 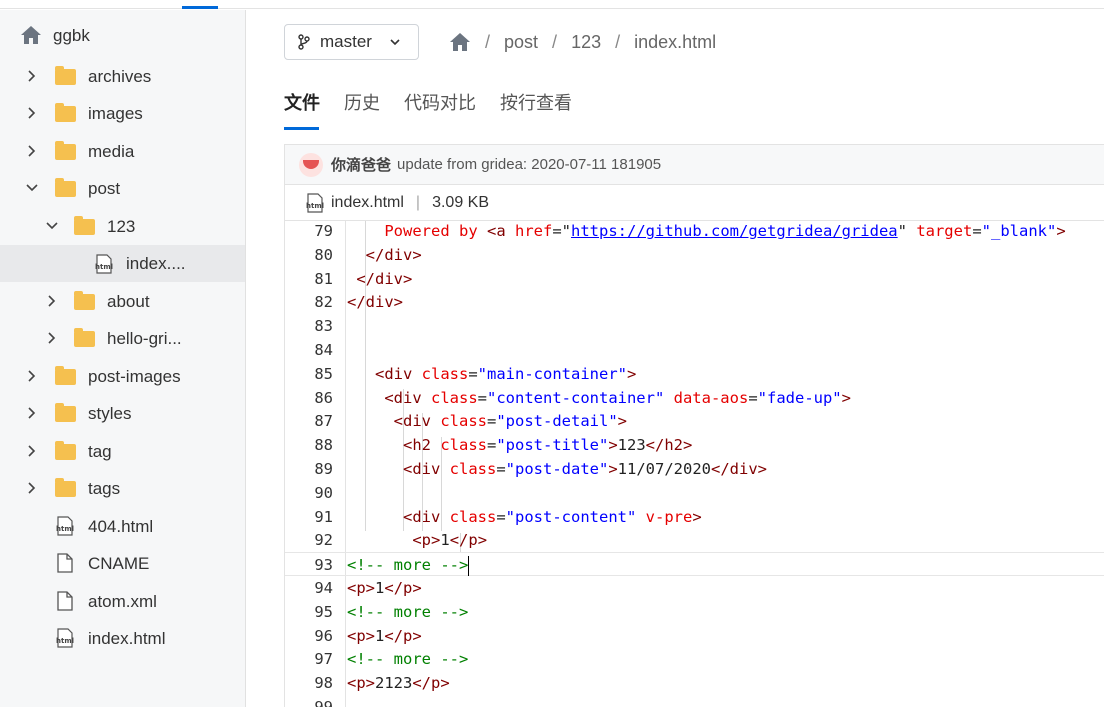 What do you see at coordinates (323, 492) in the screenshot?
I see `line-number: 90` at bounding box center [323, 492].